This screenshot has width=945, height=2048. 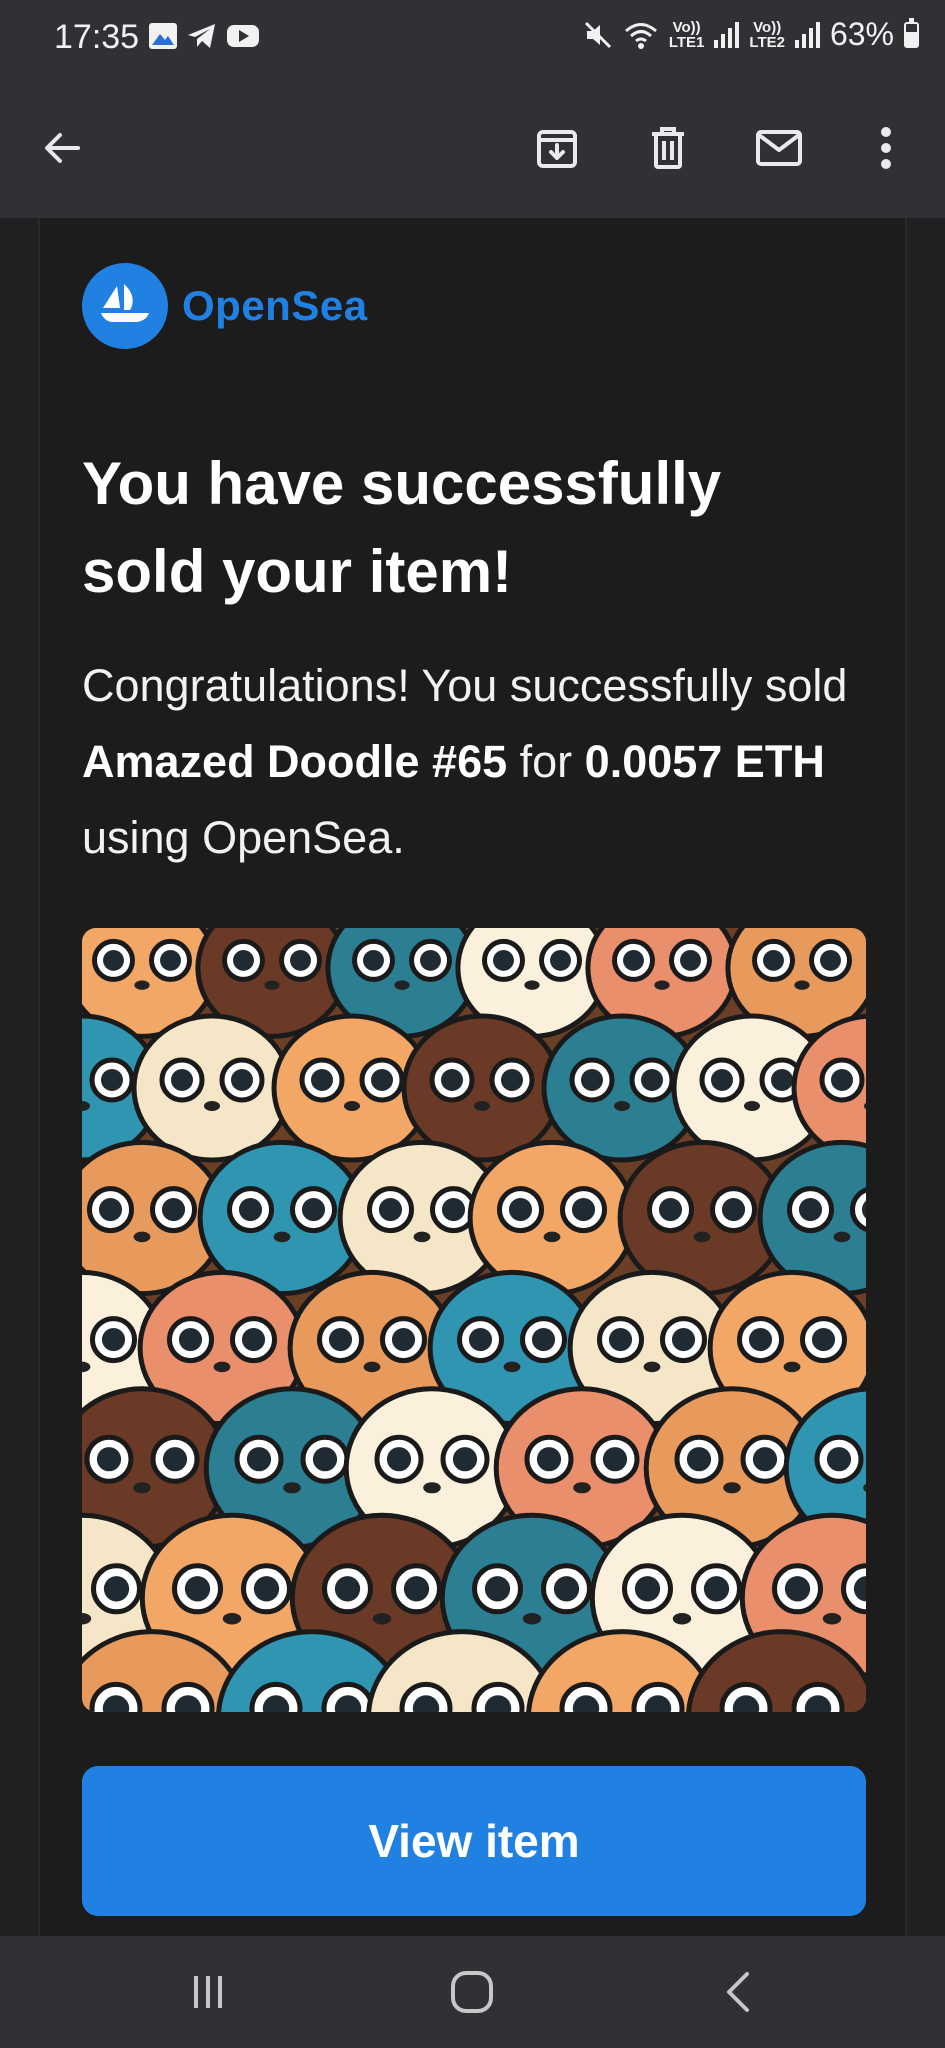 What do you see at coordinates (597, 34) in the screenshot?
I see `mute-icon` at bounding box center [597, 34].